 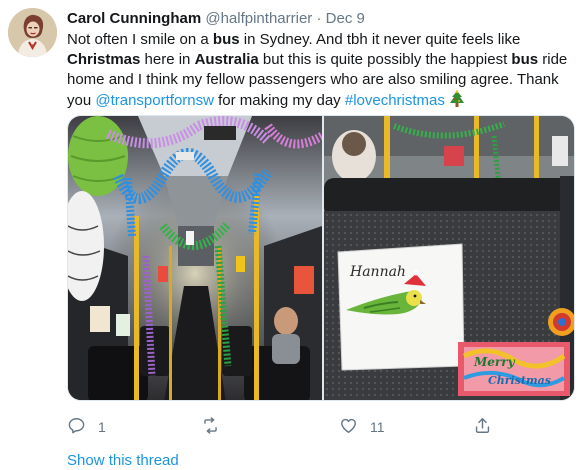 What do you see at coordinates (519, 380) in the screenshot?
I see `card-text-christmas: Christmas` at bounding box center [519, 380].